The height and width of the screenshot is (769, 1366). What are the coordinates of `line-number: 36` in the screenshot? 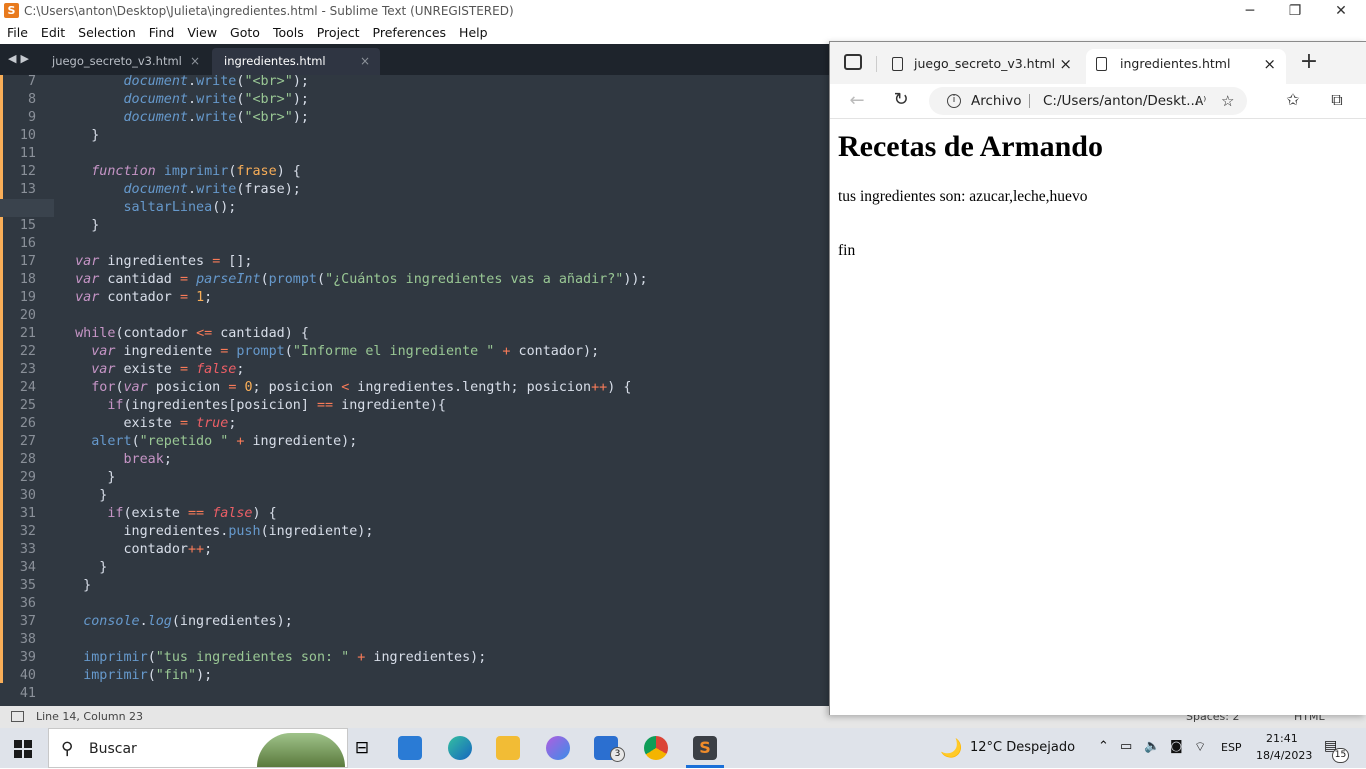 It's located at (27, 603).